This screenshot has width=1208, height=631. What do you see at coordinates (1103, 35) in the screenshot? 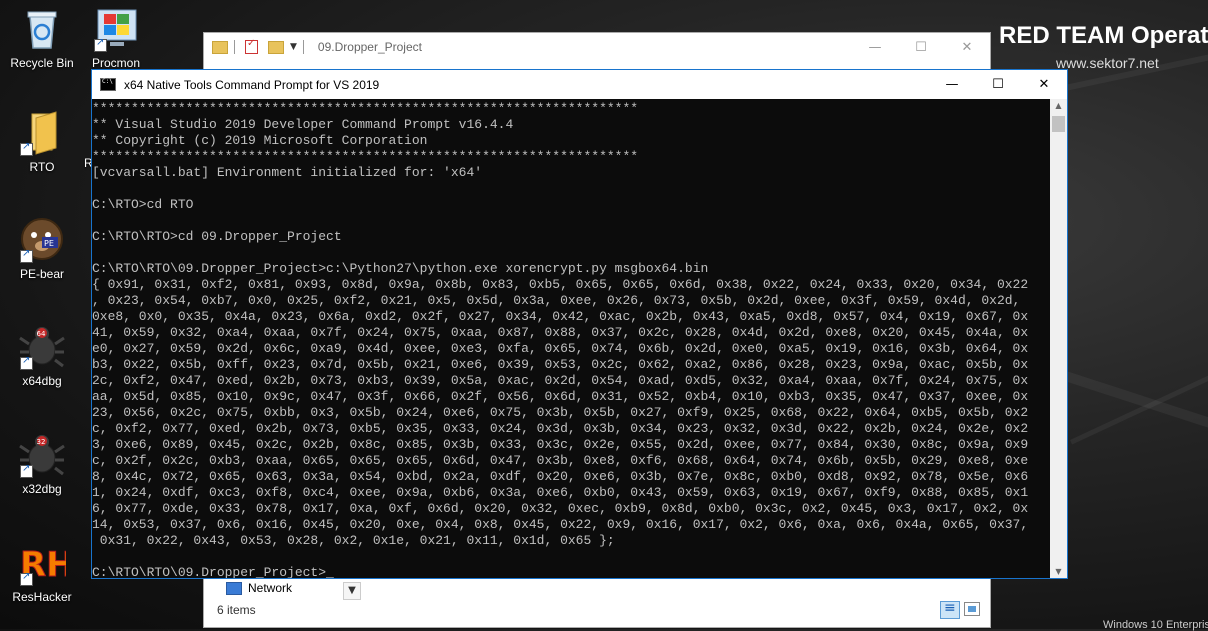
I see `brand-title: RED TEAM Operator` at bounding box center [1103, 35].